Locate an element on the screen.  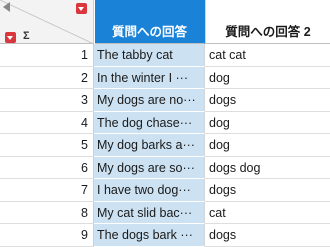
table-row: 5 My dog barks a··· dog is located at coordinates (165, 145).